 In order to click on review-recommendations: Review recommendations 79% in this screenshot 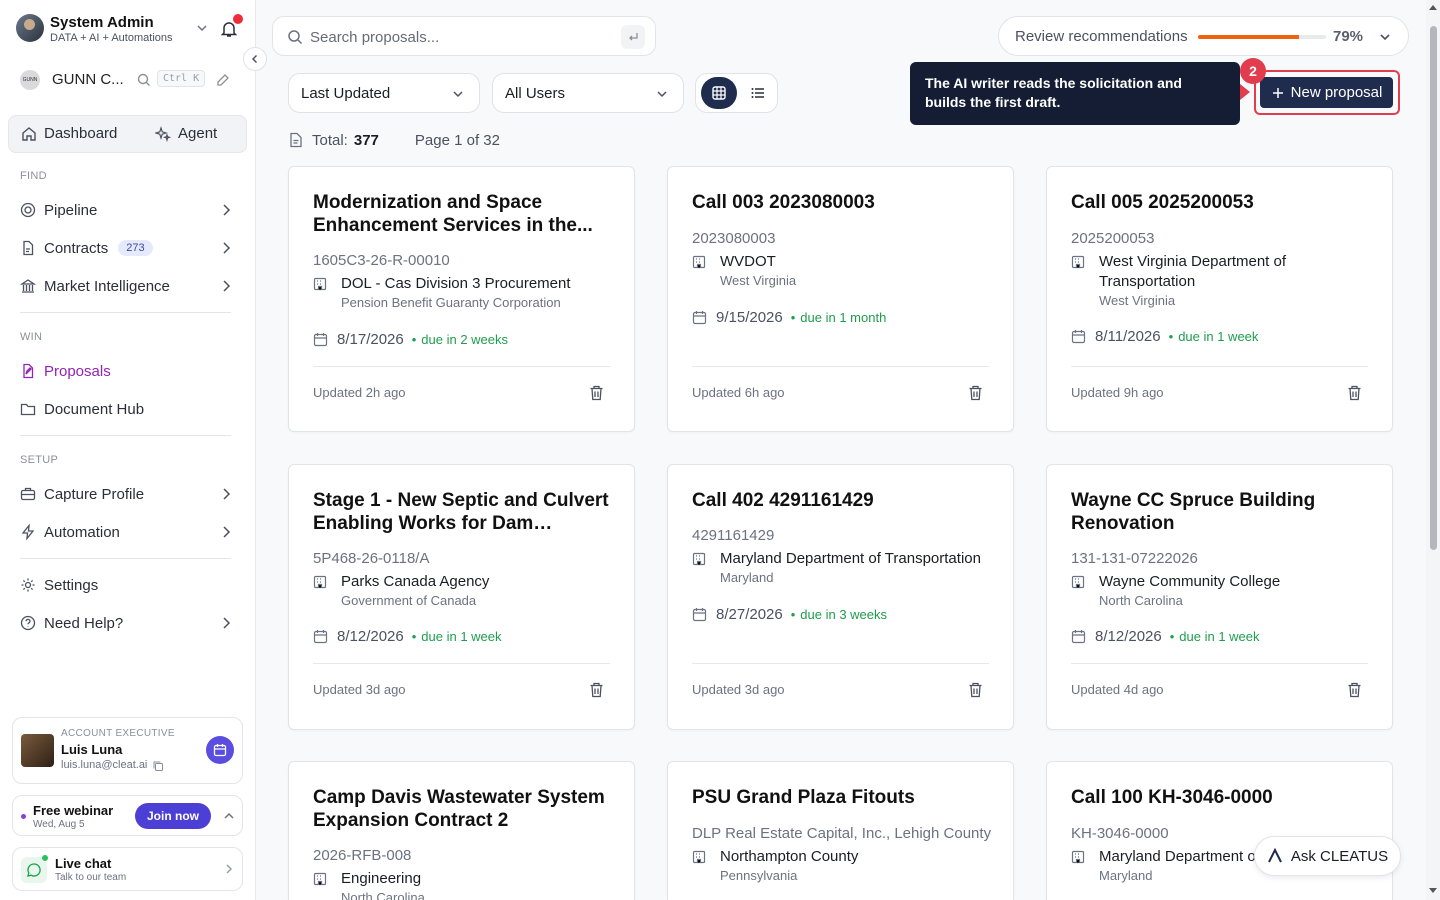, I will do `click(1203, 36)`.